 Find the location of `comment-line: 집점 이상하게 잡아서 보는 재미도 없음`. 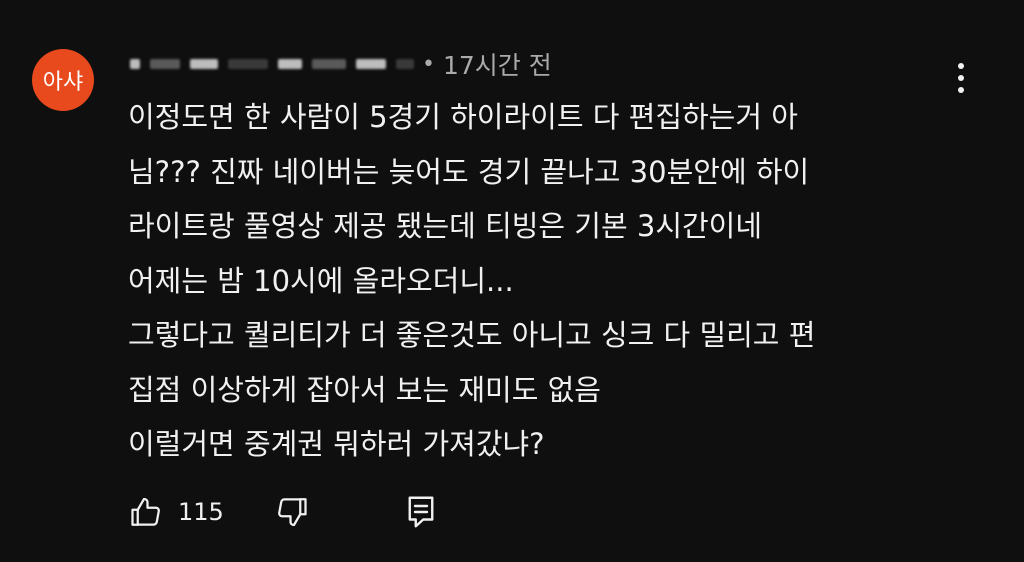

comment-line: 집점 이상하게 잡아서 보는 재미도 없음 is located at coordinates (364, 389).